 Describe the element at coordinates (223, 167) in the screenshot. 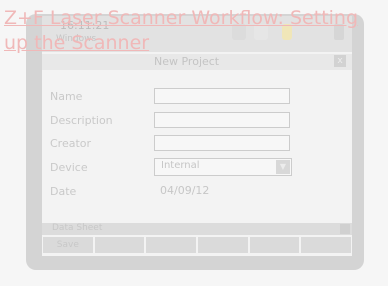

I see `device-select: Internal ▼` at that location.